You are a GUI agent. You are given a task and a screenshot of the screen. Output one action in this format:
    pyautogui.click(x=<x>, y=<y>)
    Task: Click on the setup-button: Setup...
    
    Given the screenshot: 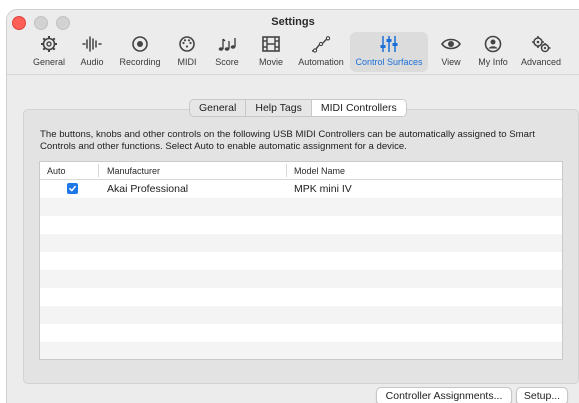 What is the action you would take?
    pyautogui.click(x=542, y=395)
    